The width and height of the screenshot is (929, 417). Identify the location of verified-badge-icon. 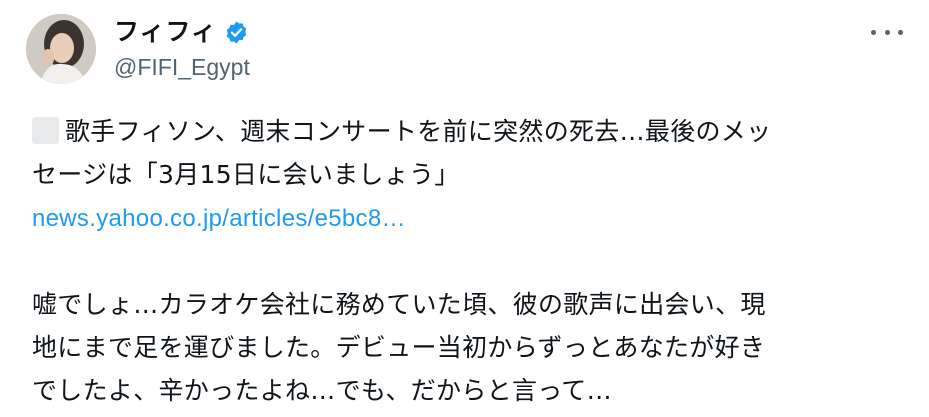
(236, 32).